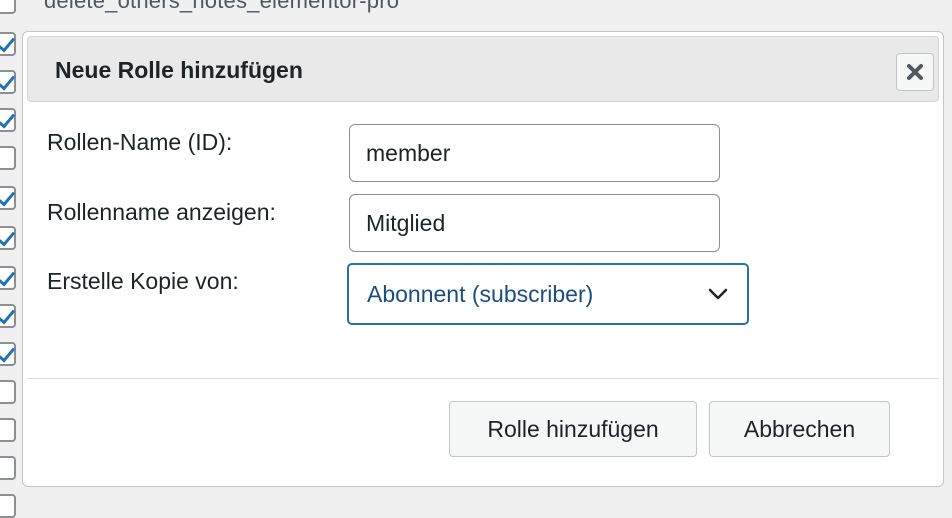  Describe the element at coordinates (573, 429) in the screenshot. I see `add-role-button: Rolle hinzufügen` at that location.